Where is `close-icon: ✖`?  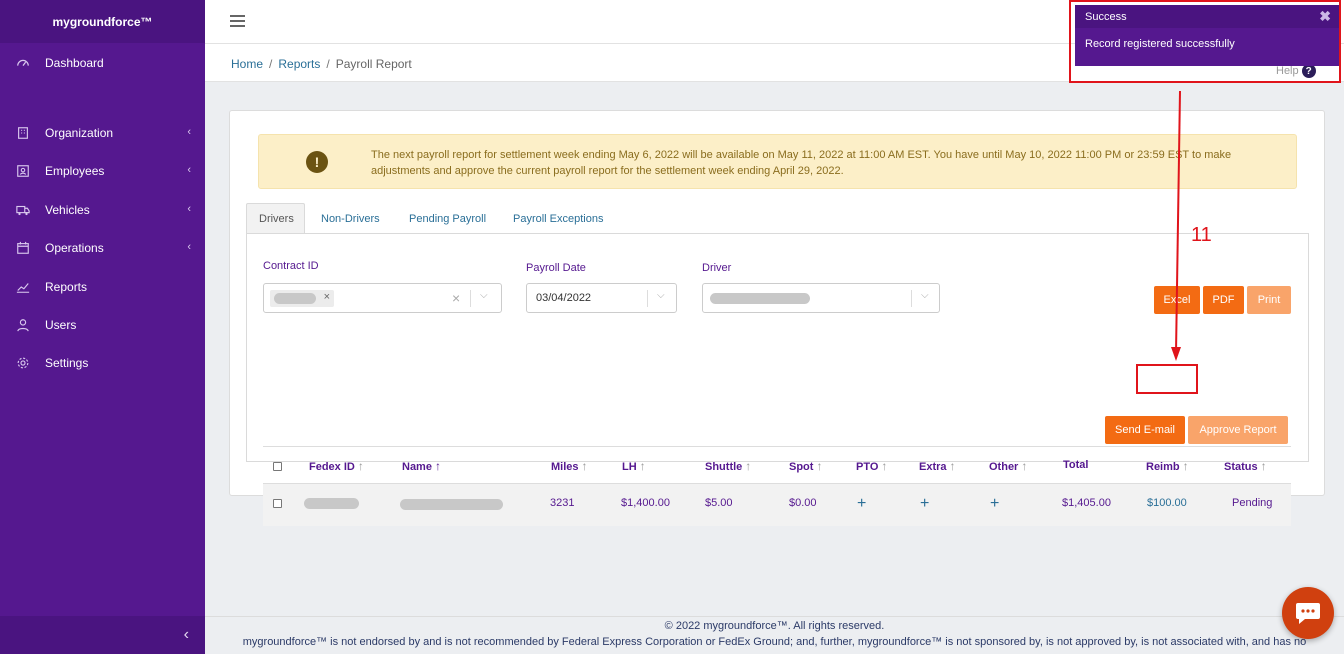
close-icon: ✖ is located at coordinates (1325, 16).